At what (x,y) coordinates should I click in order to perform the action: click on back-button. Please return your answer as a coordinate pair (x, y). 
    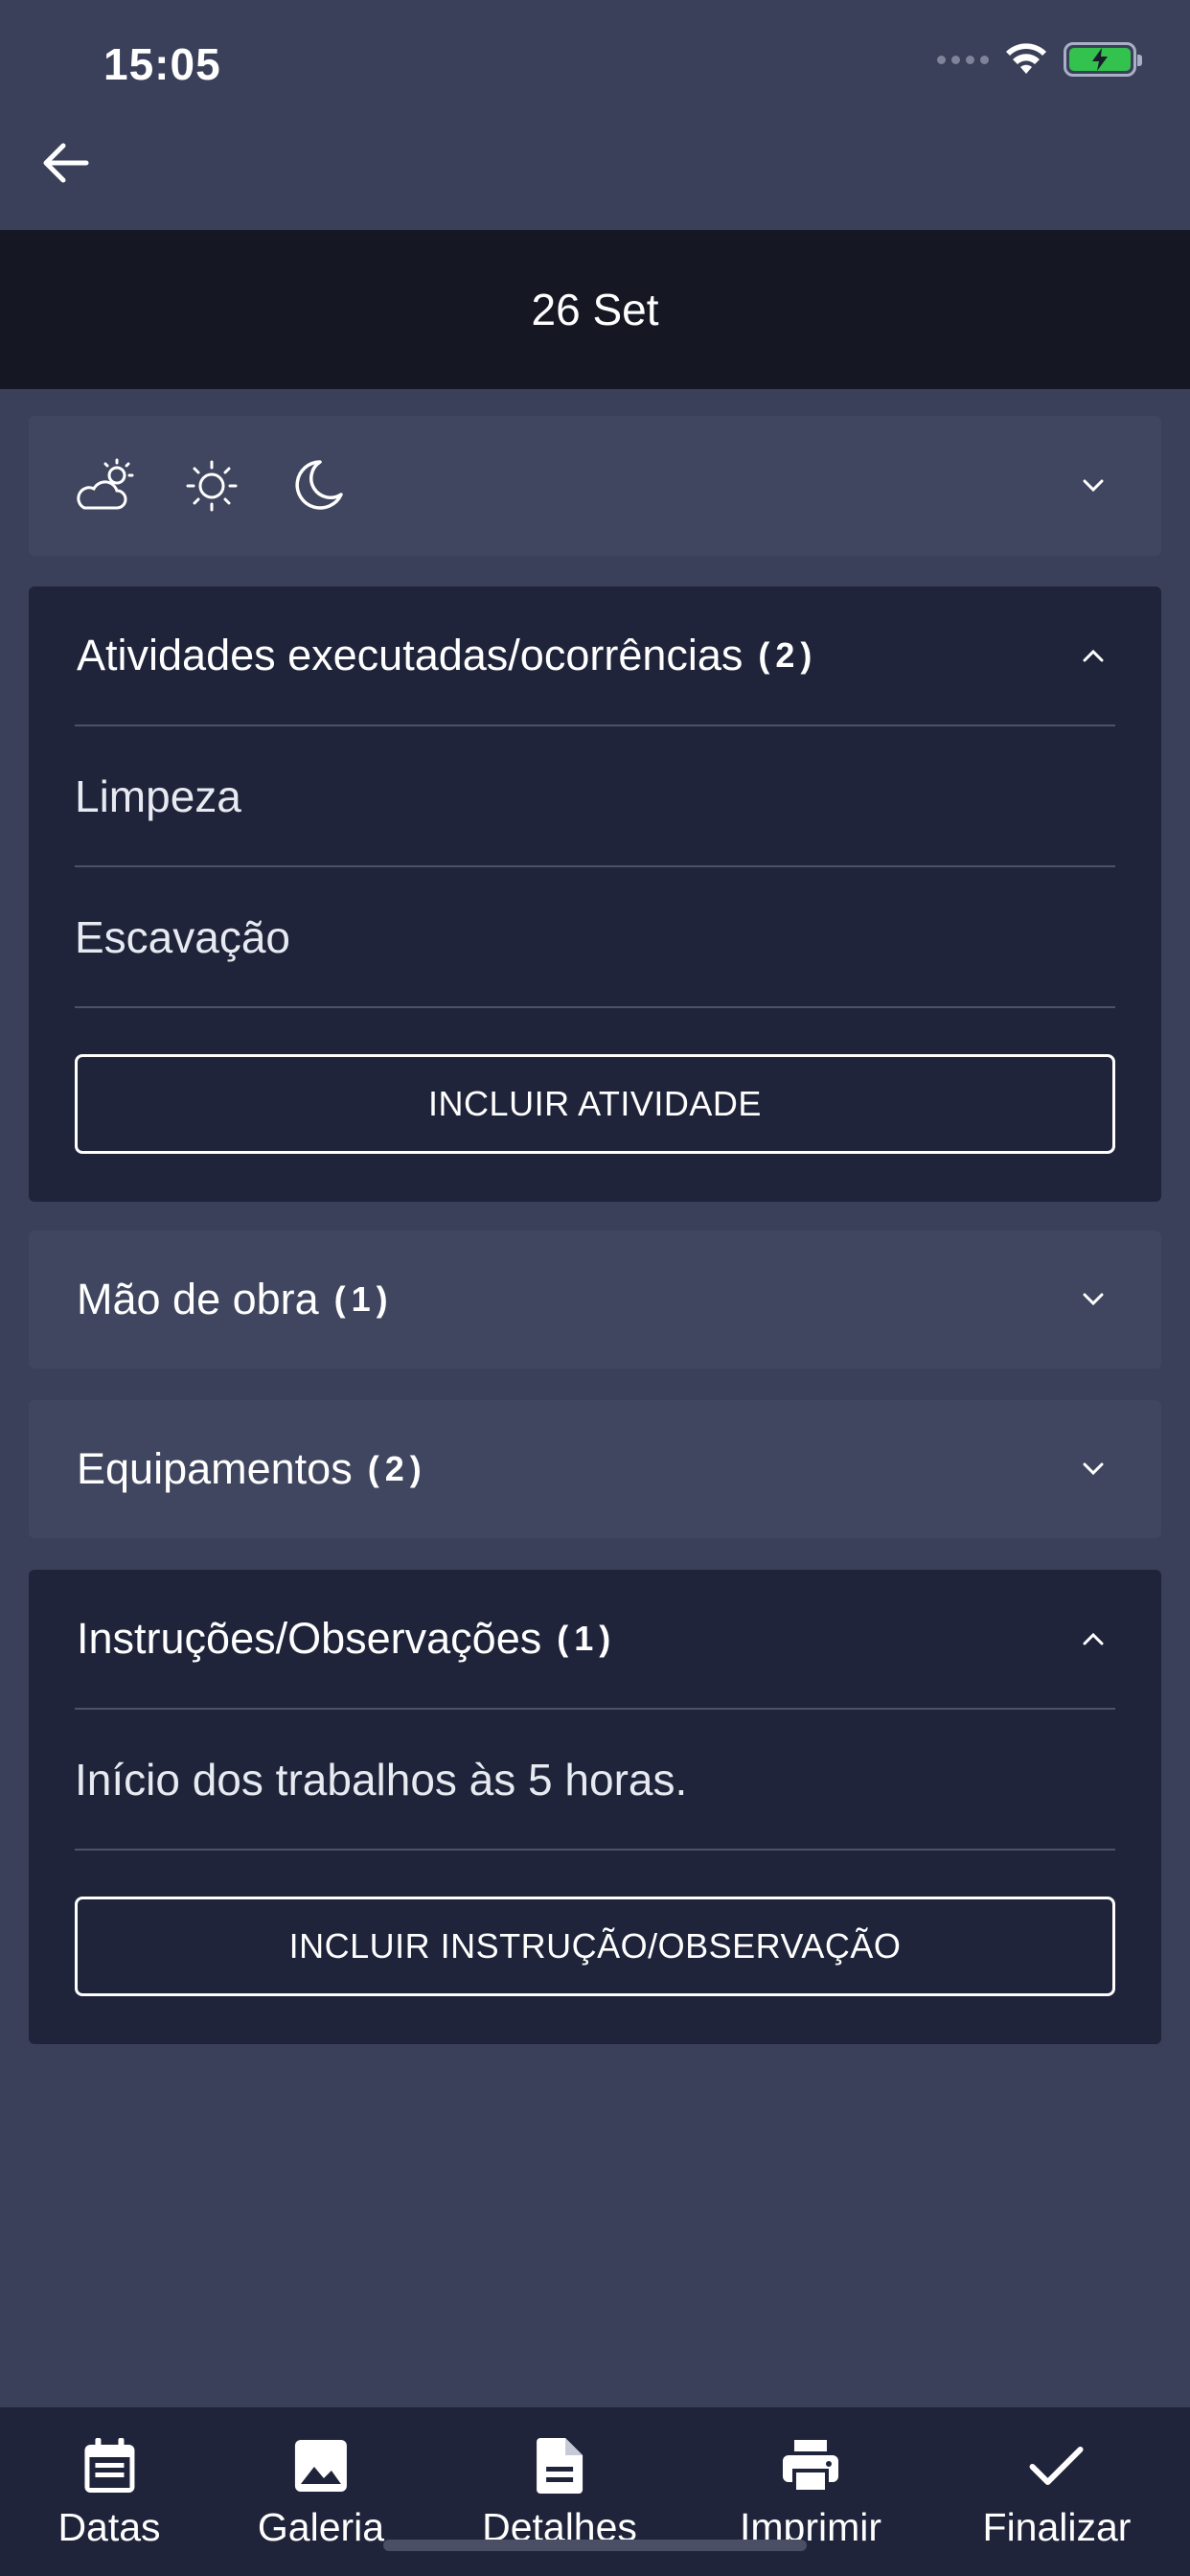
    Looking at the image, I should click on (65, 163).